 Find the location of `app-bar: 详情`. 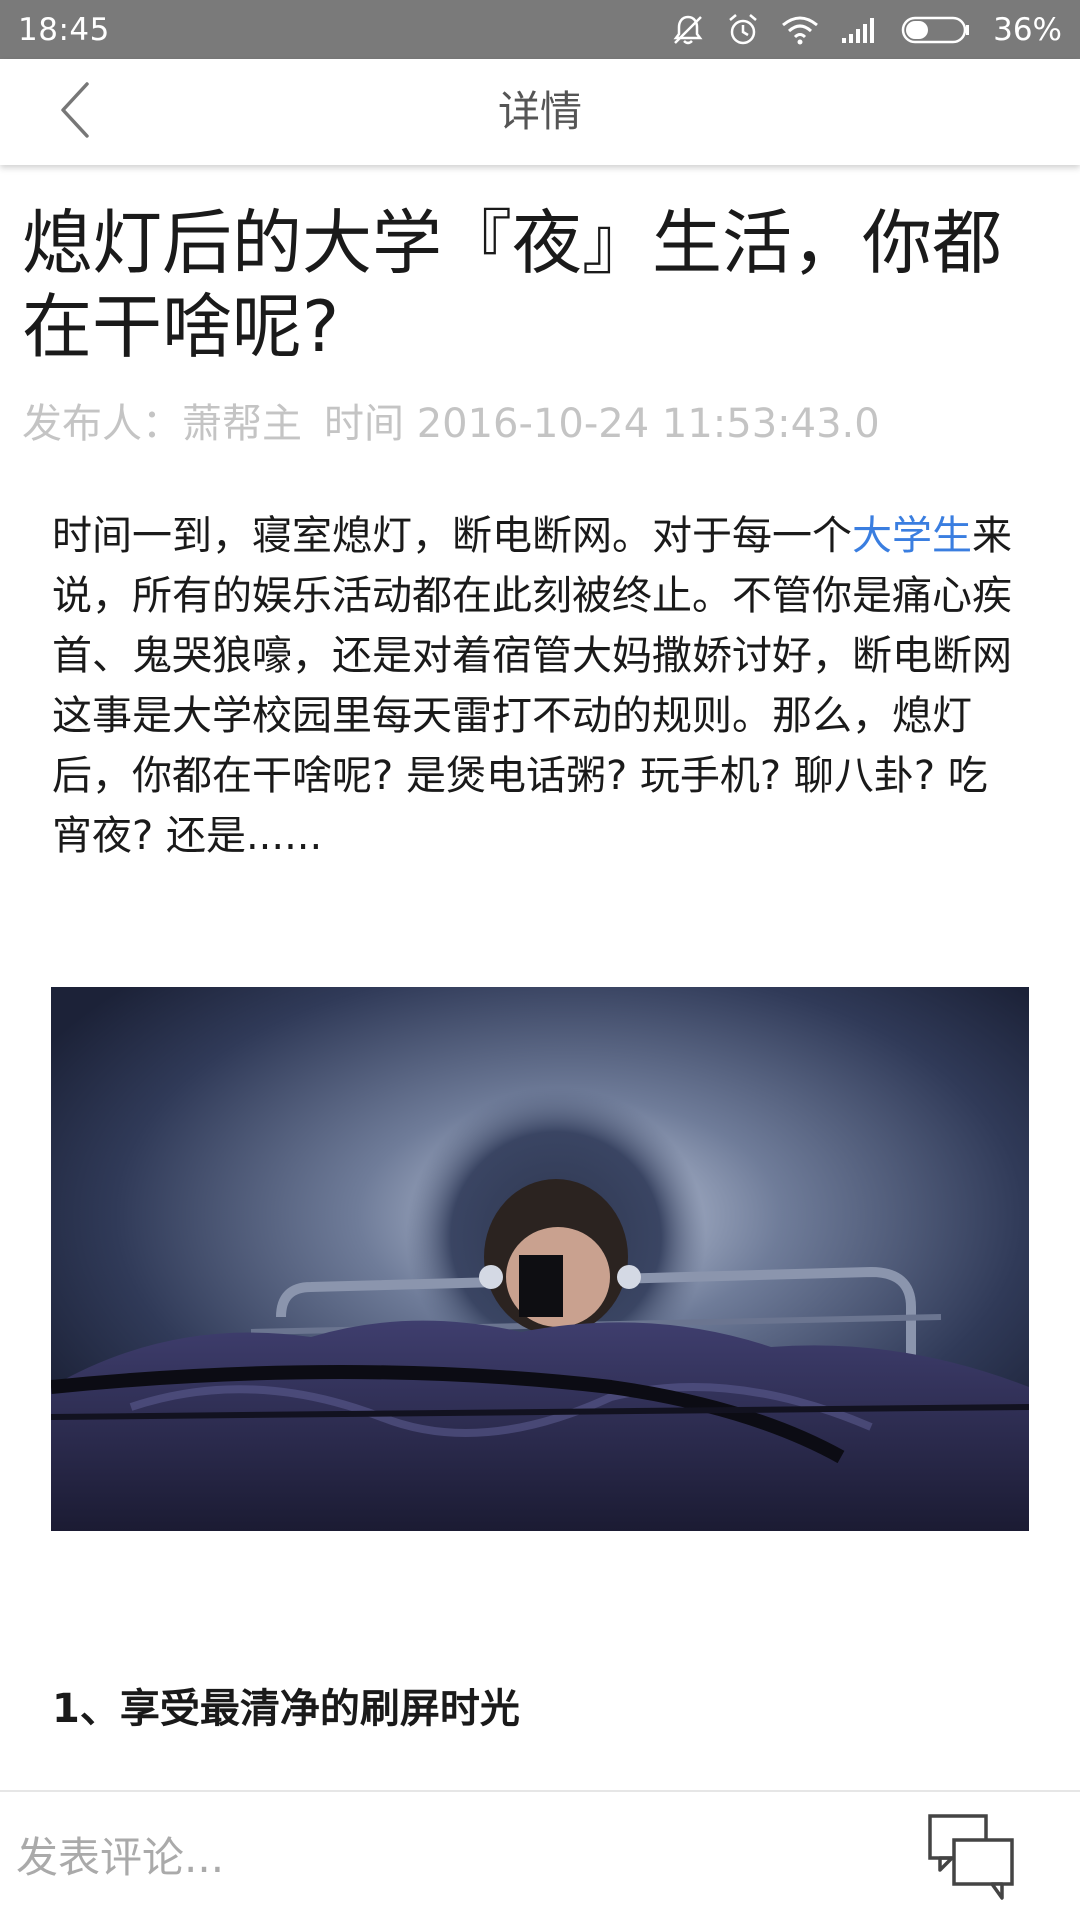

app-bar: 详情 is located at coordinates (540, 112).